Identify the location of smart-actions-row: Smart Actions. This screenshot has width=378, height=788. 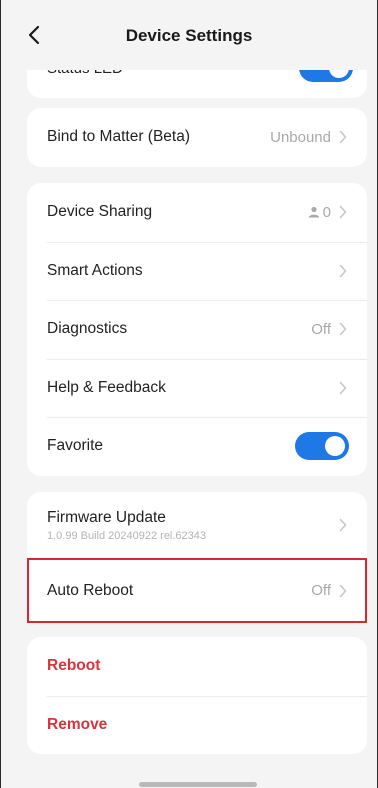
(197, 271).